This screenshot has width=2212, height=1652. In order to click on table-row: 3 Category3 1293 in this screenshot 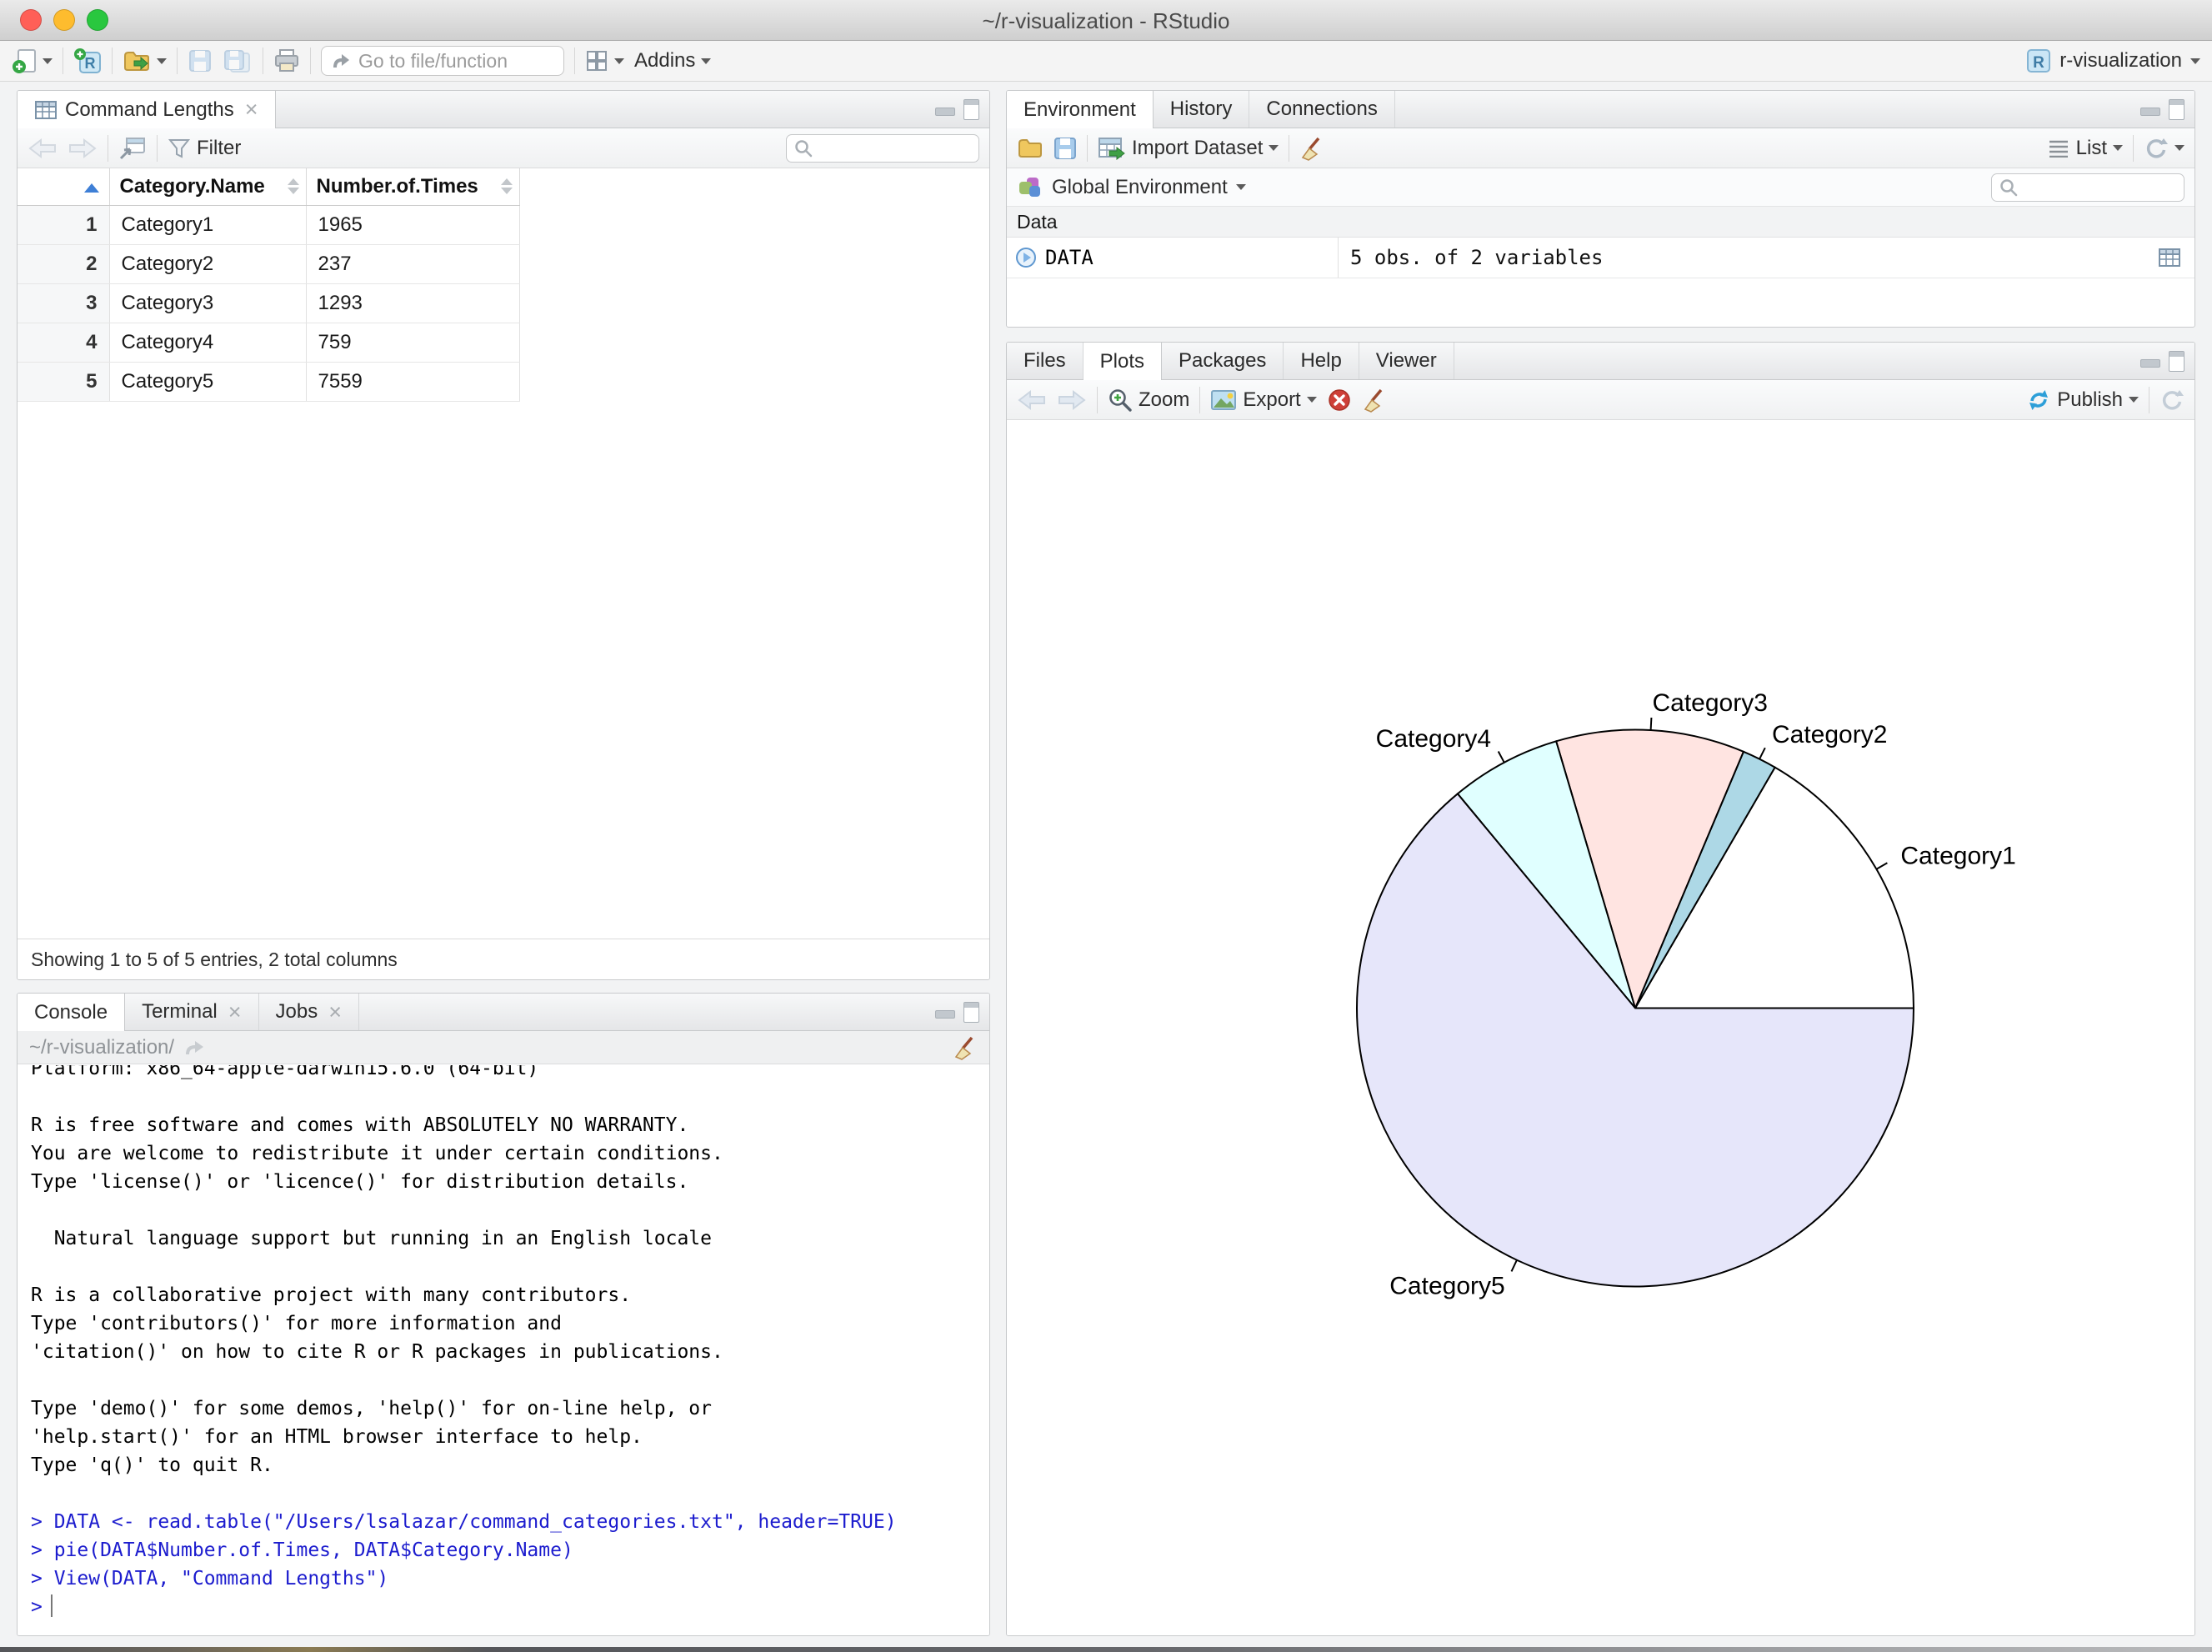, I will do `click(269, 303)`.